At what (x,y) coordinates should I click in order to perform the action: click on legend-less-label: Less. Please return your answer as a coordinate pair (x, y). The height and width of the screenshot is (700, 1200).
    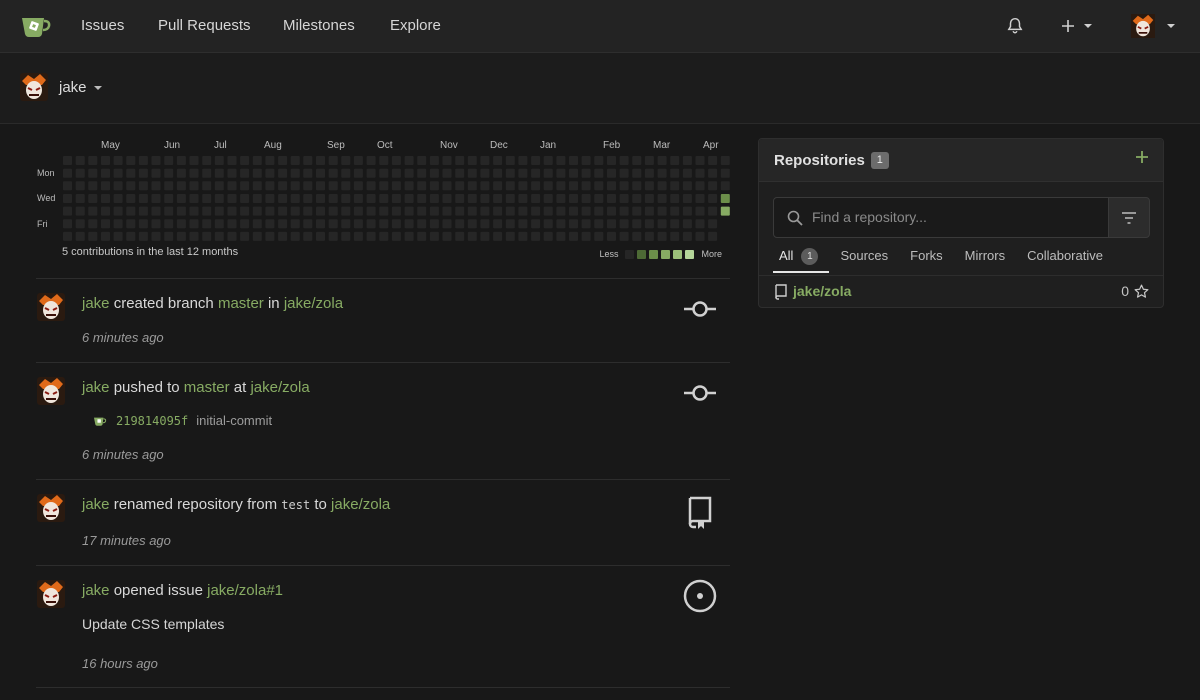
    Looking at the image, I should click on (609, 254).